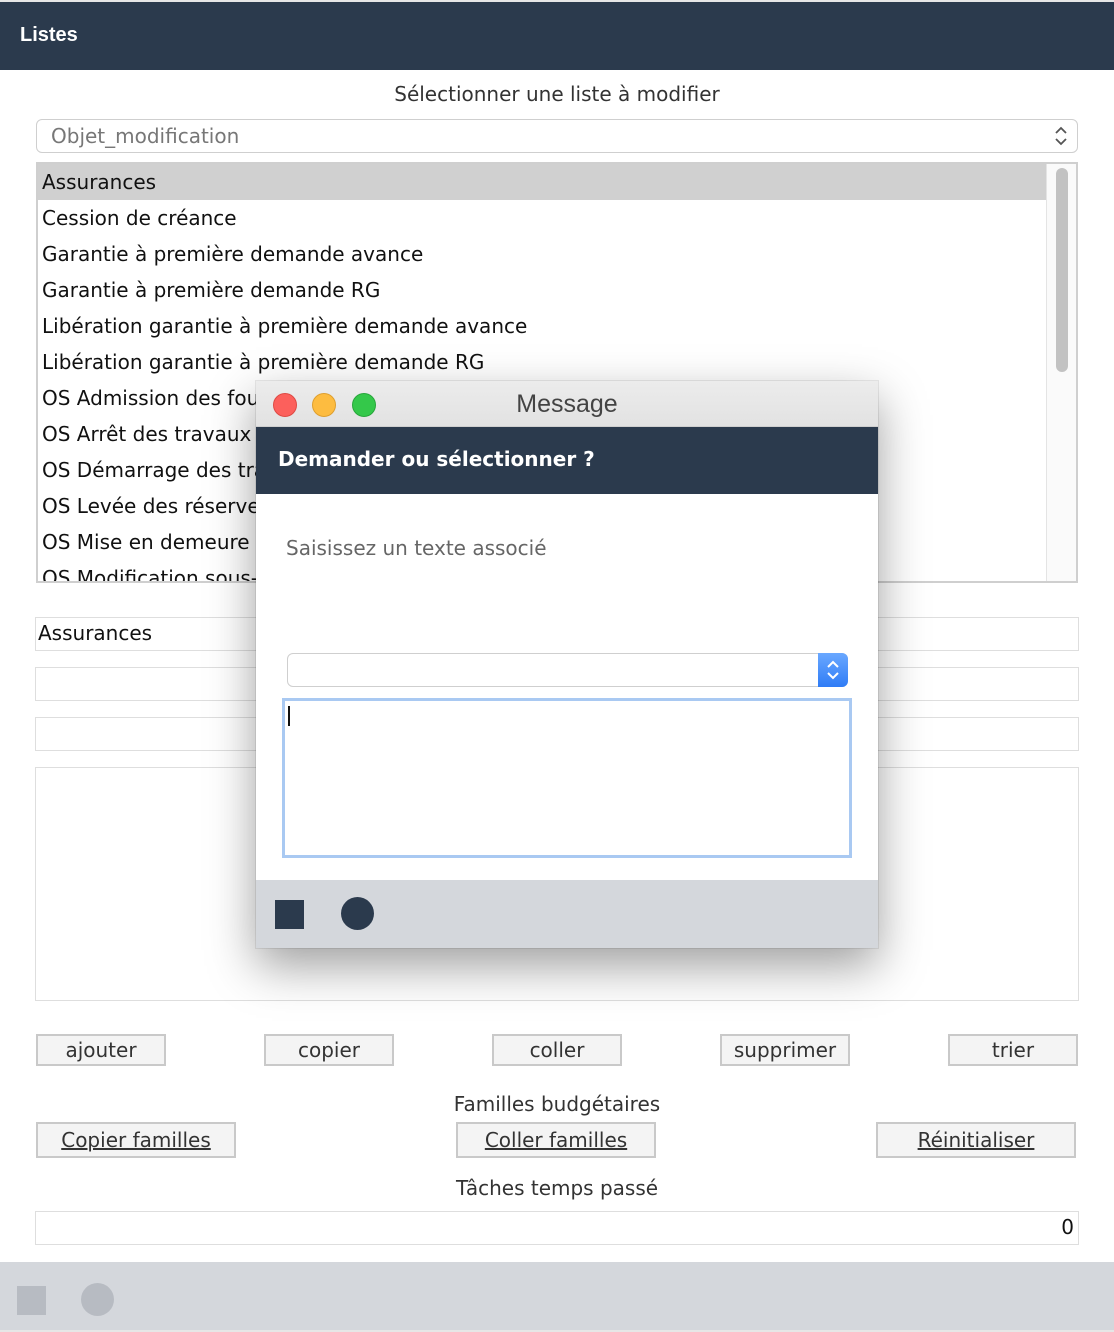 The image size is (1114, 1332). What do you see at coordinates (567, 914) in the screenshot?
I see `dialog-footer` at bounding box center [567, 914].